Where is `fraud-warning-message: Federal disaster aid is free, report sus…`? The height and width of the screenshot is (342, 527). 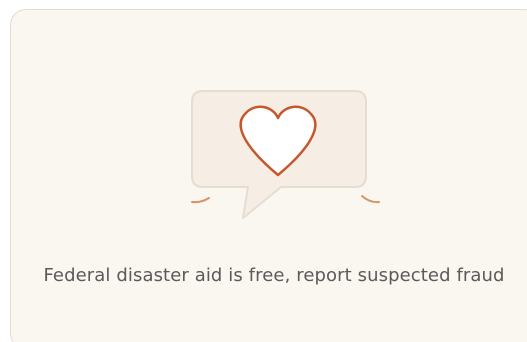
fraud-warning-message: Federal disaster aid is free, report sus… is located at coordinates (274, 275).